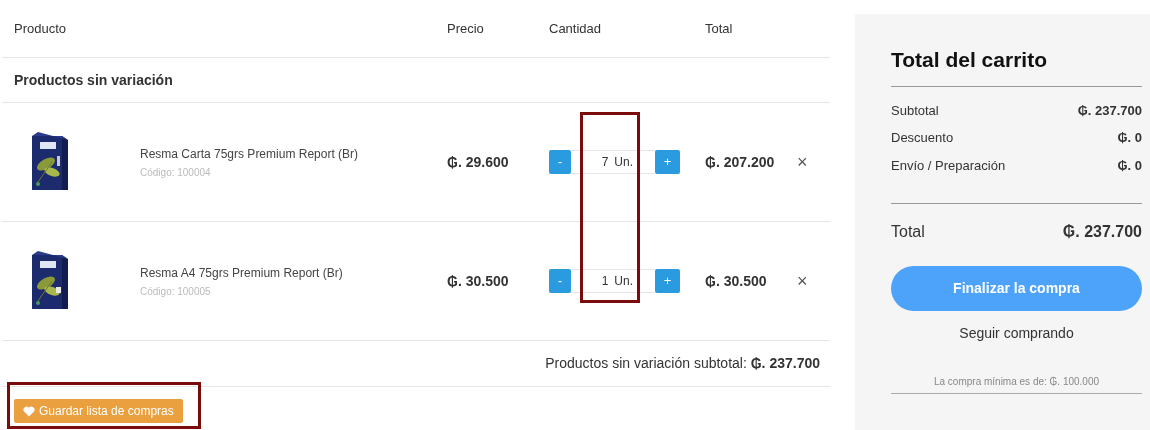 The height and width of the screenshot is (430, 1150). I want to click on total-label: Total, so click(908, 232).